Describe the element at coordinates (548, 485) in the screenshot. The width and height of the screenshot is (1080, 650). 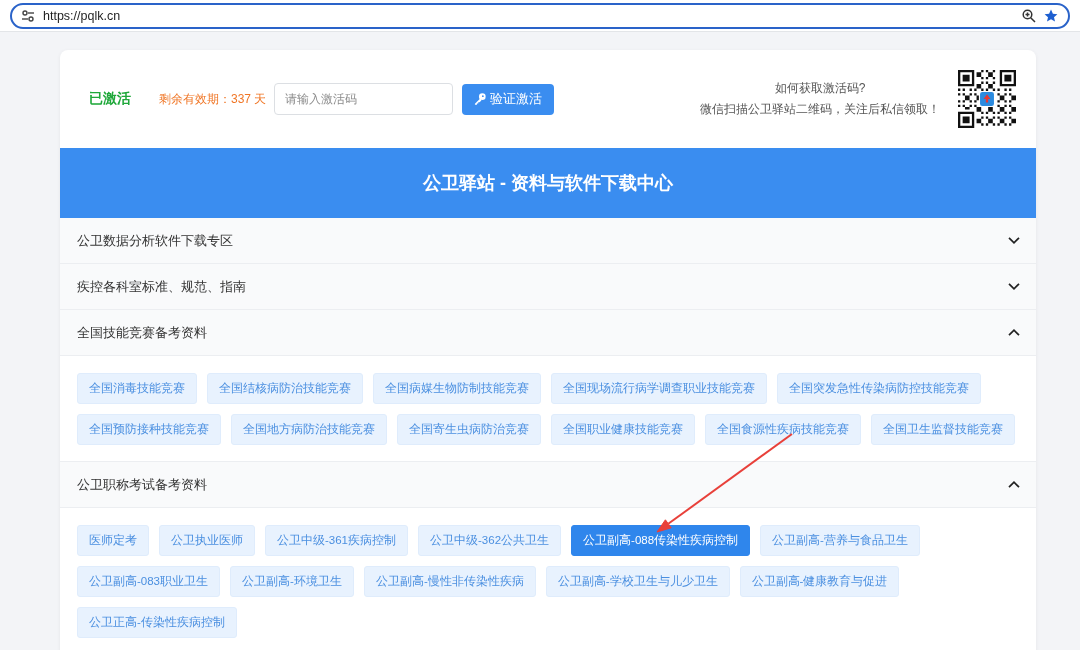
I see `accordion-header: 公卫职称考试备考资料` at that location.